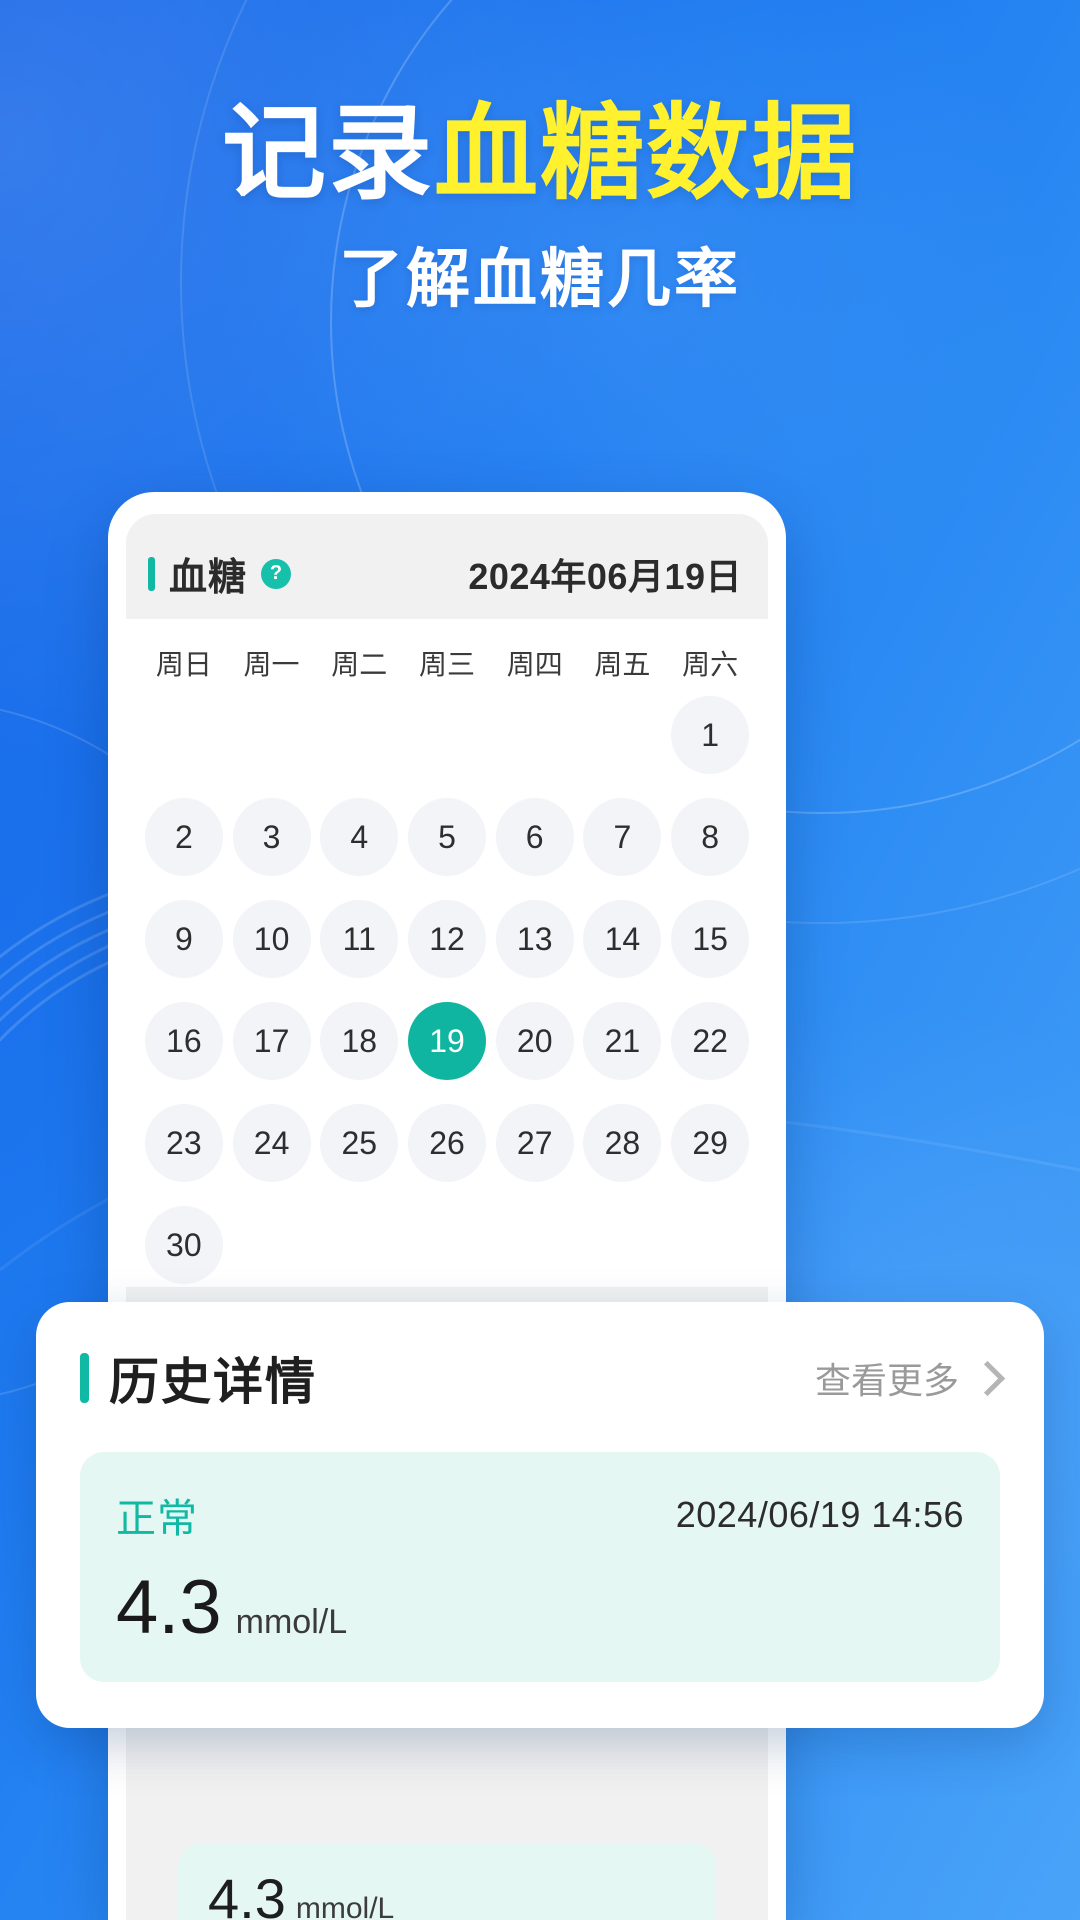  What do you see at coordinates (710, 837) in the screenshot?
I see `calendar-day-8: 8` at bounding box center [710, 837].